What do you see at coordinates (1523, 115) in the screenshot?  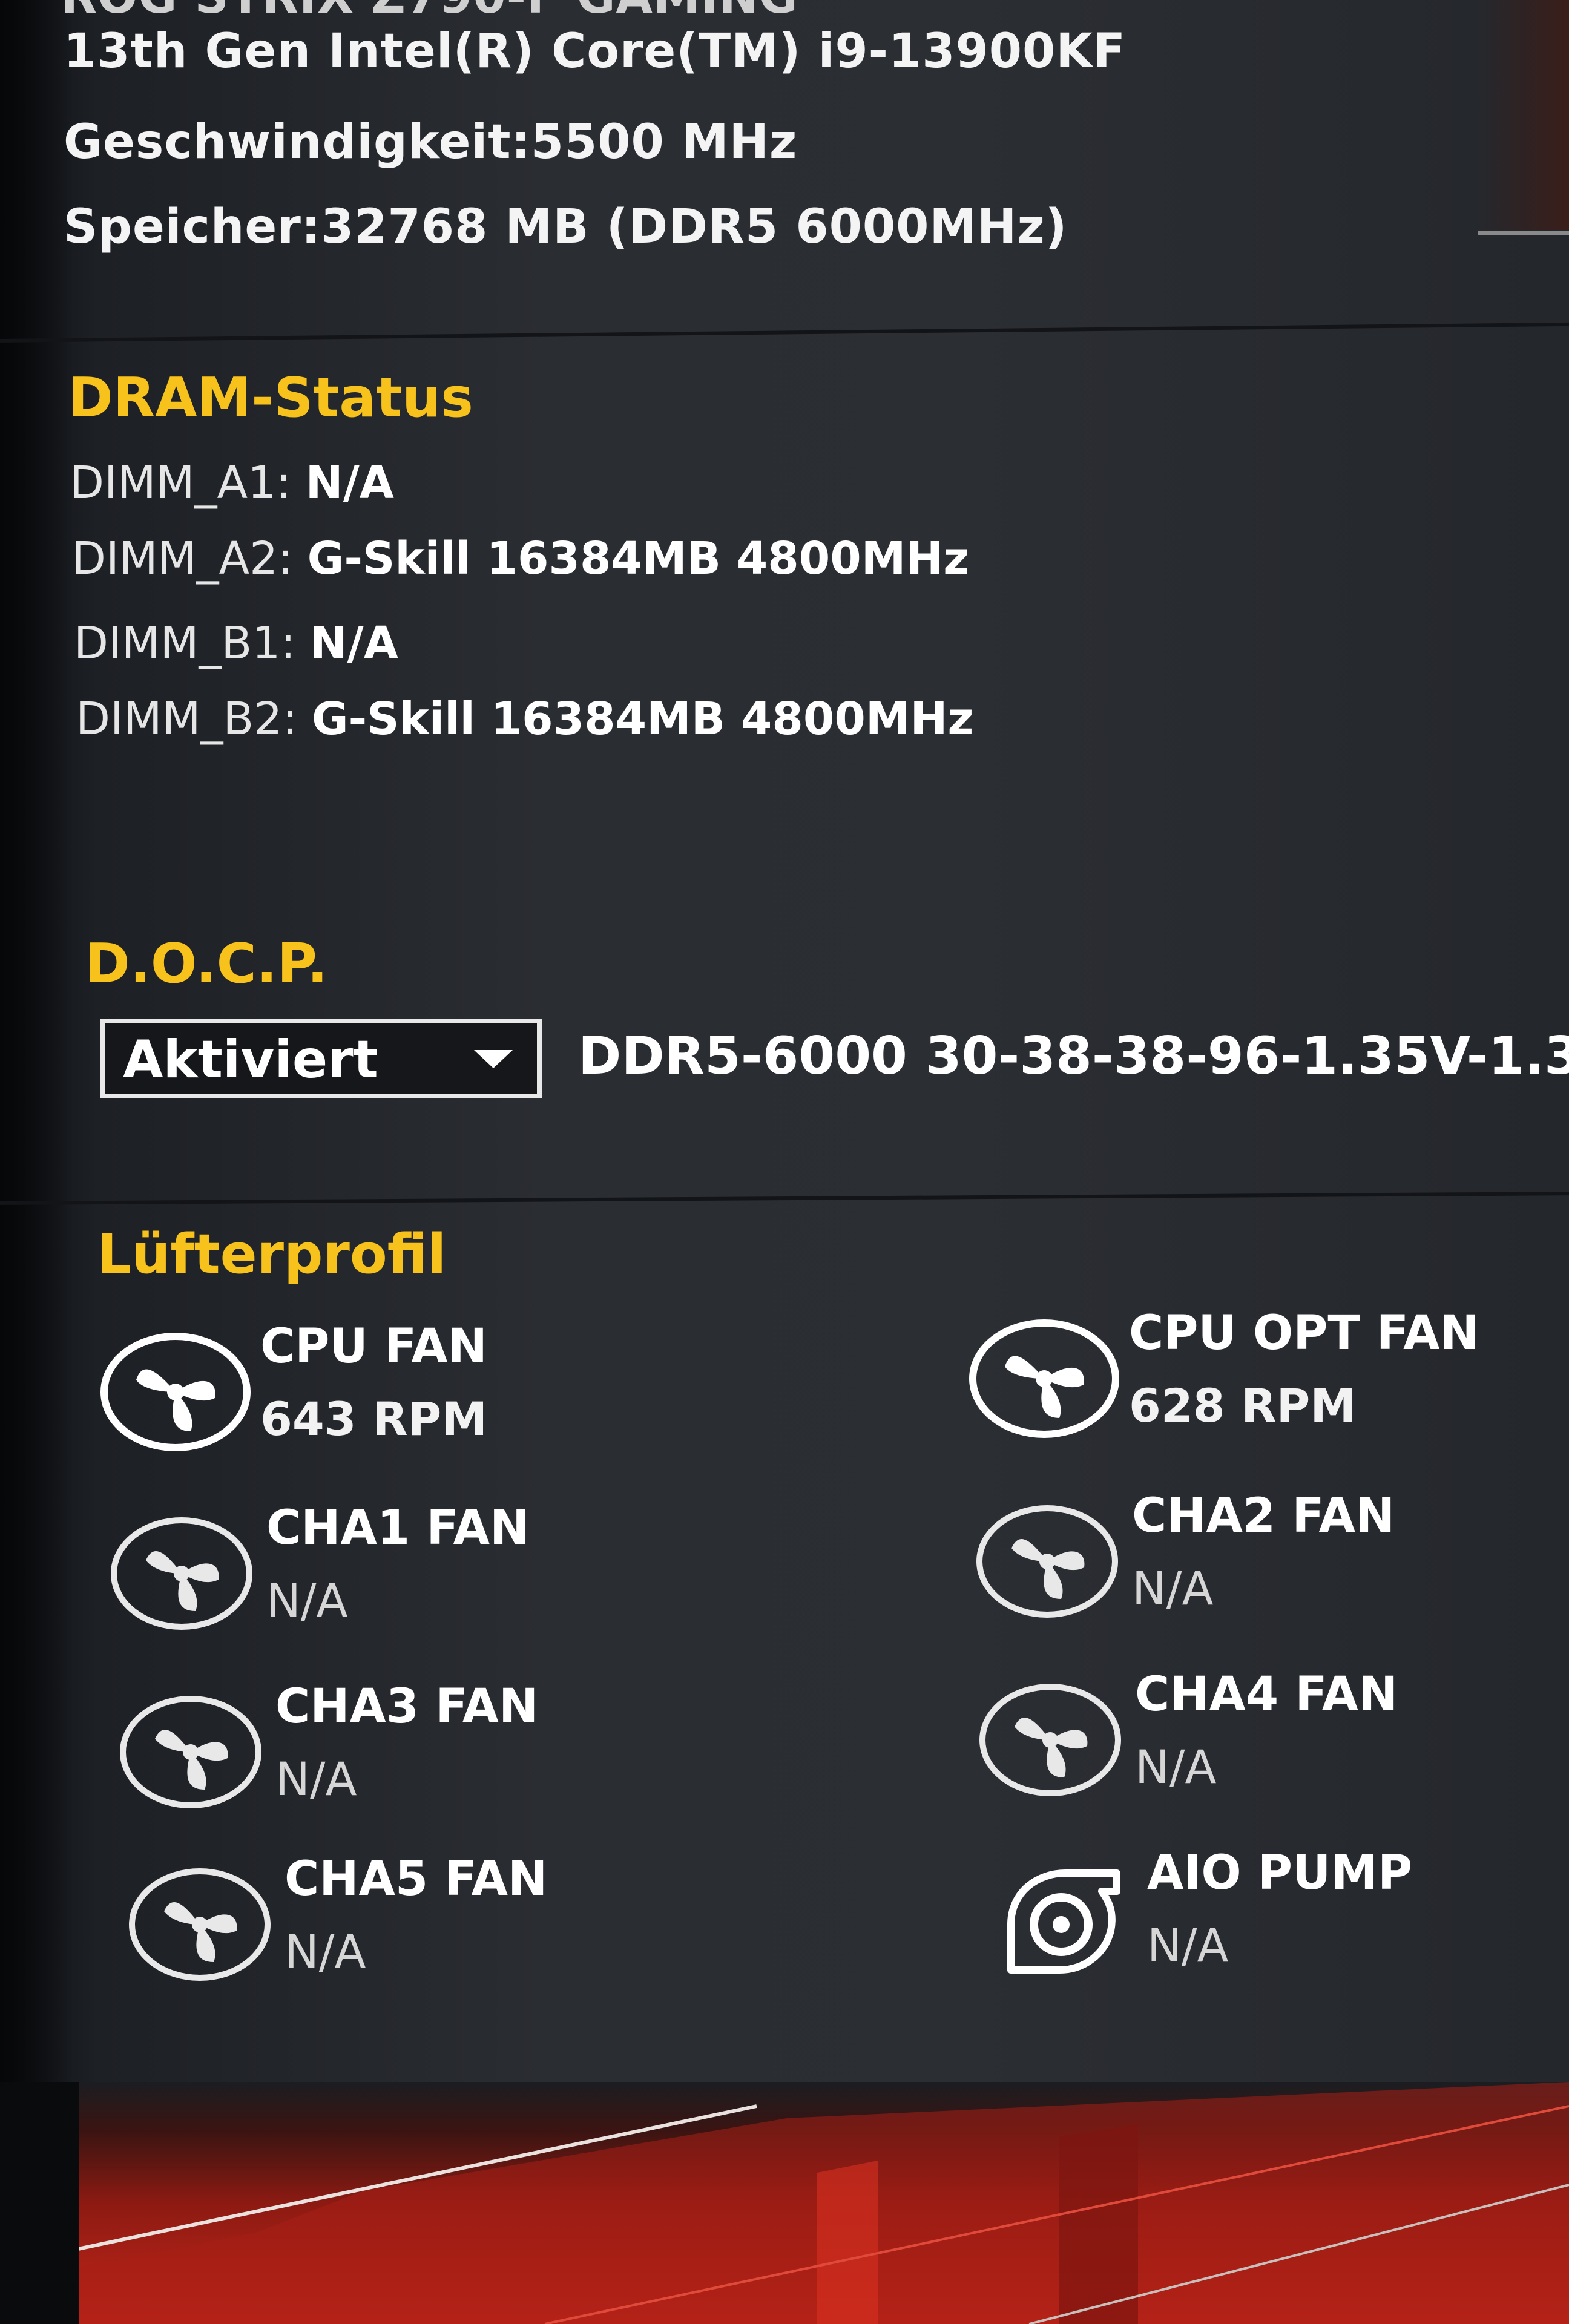 I see `top-right-panel-edge` at bounding box center [1523, 115].